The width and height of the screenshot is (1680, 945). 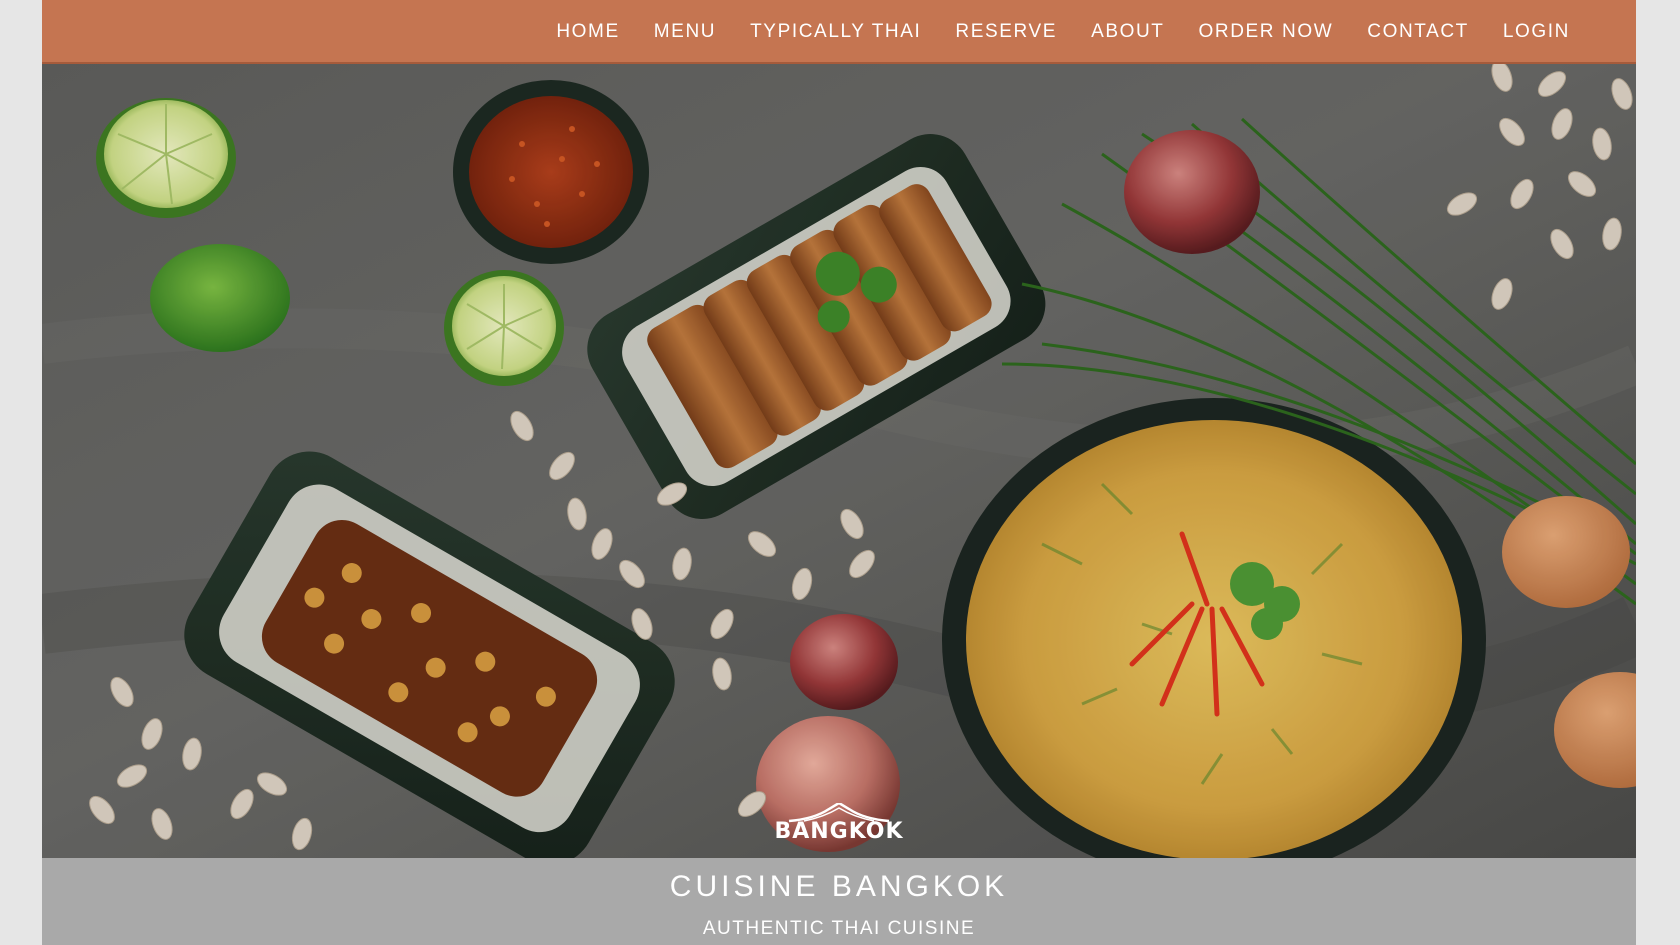 I want to click on hero-caption: CUISINE BANGKOK AUTHENTIC THAI CUISINE, so click(x=839, y=901).